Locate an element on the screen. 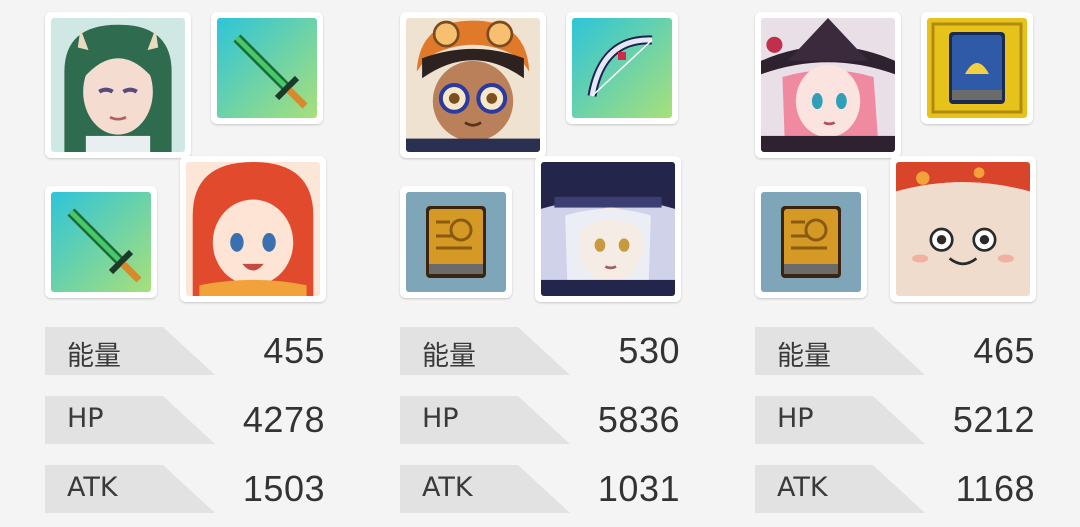  silver-bow-weapon-icon is located at coordinates (622, 68).